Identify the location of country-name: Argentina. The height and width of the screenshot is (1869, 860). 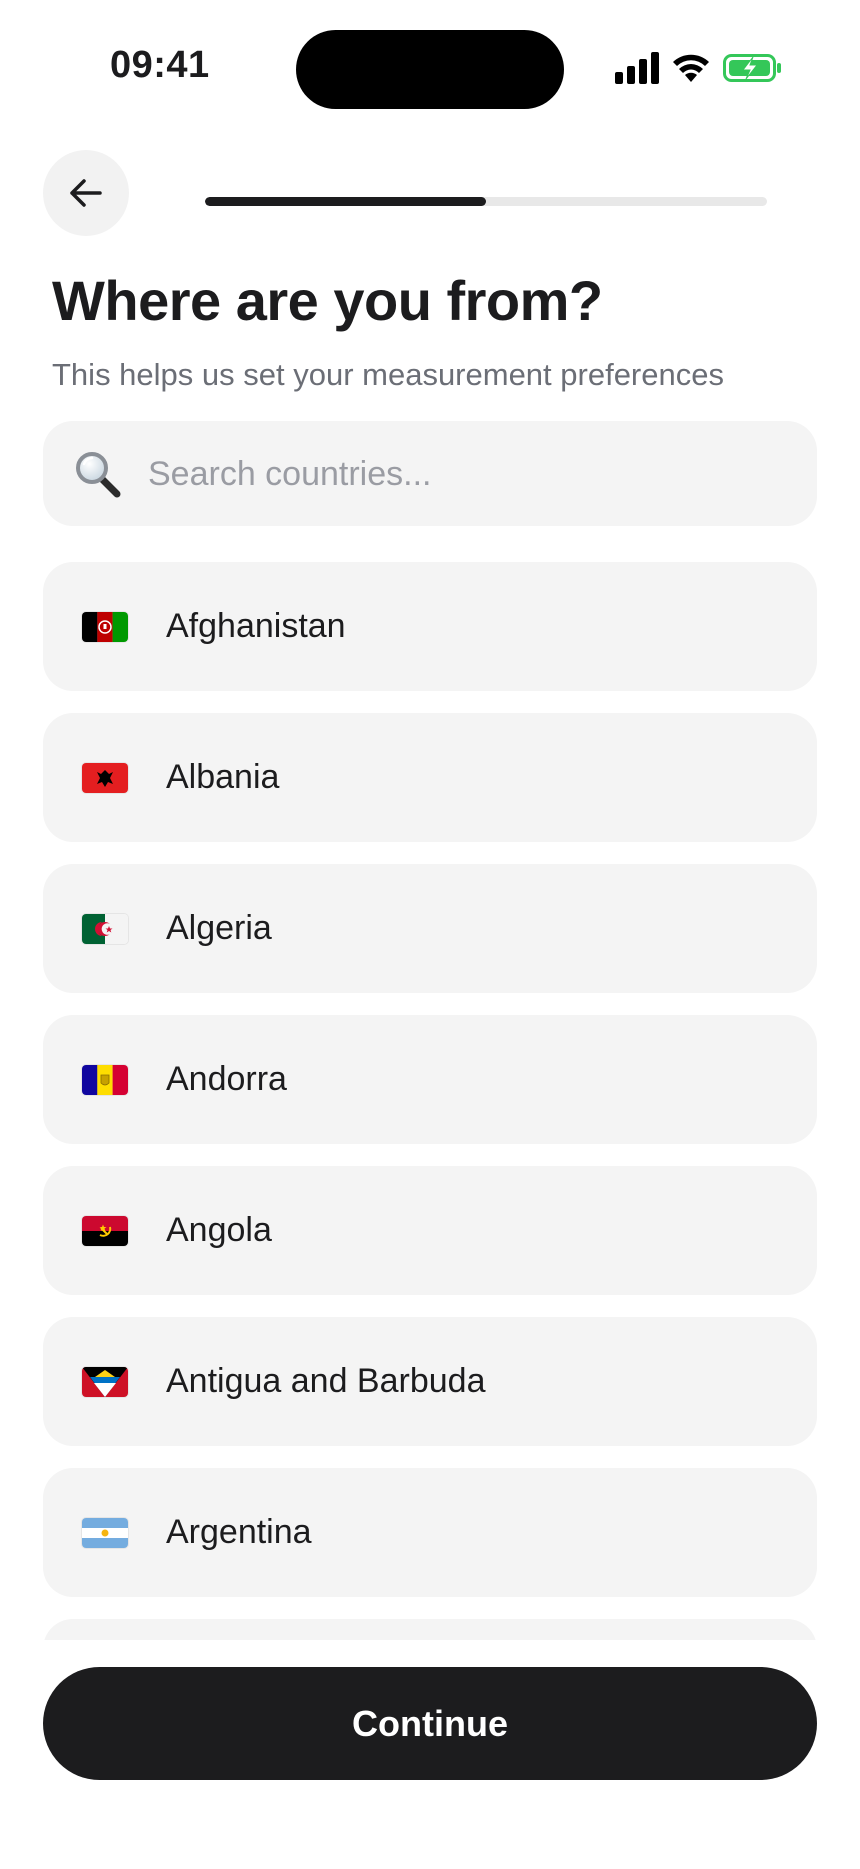
(239, 1532).